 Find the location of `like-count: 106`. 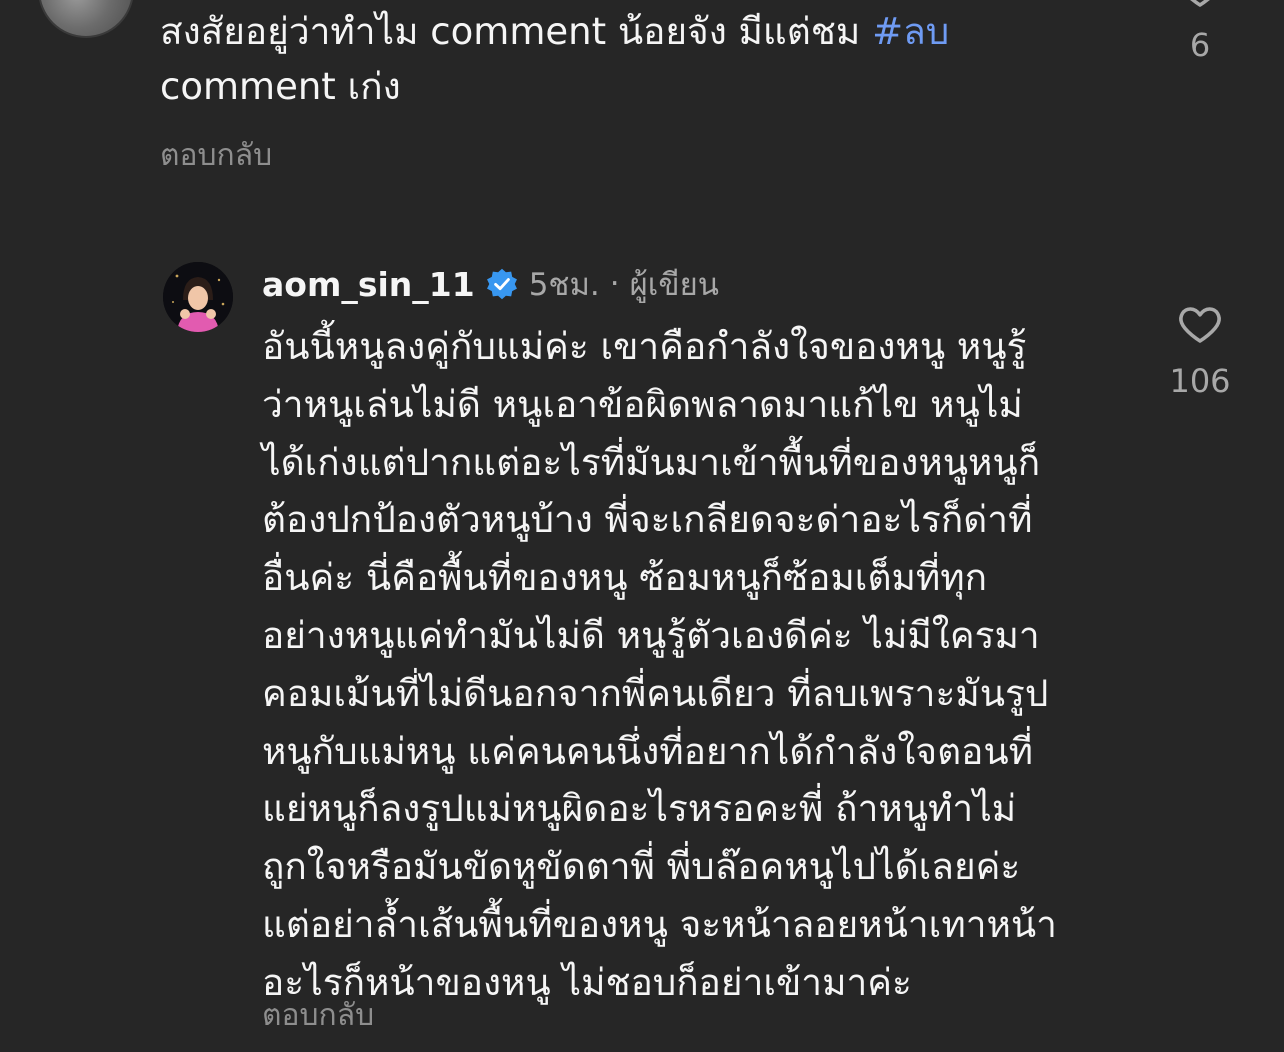

like-count: 106 is located at coordinates (1200, 381).